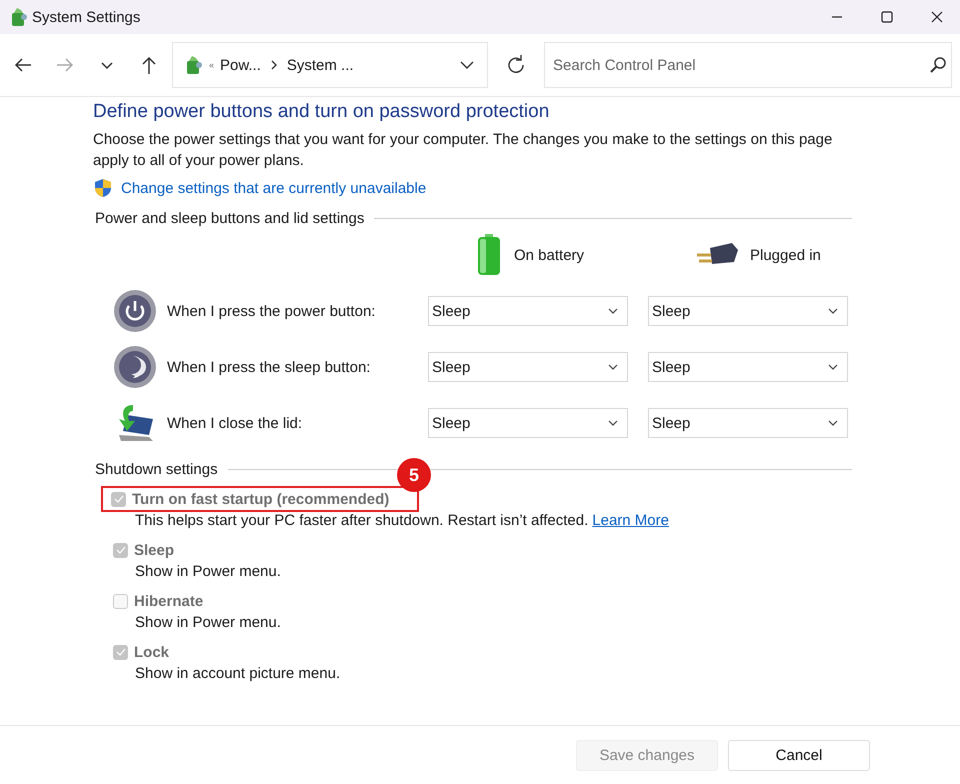 This screenshot has width=960, height=784. What do you see at coordinates (238, 673) in the screenshot?
I see `option-description: Show in account picture menu.` at bounding box center [238, 673].